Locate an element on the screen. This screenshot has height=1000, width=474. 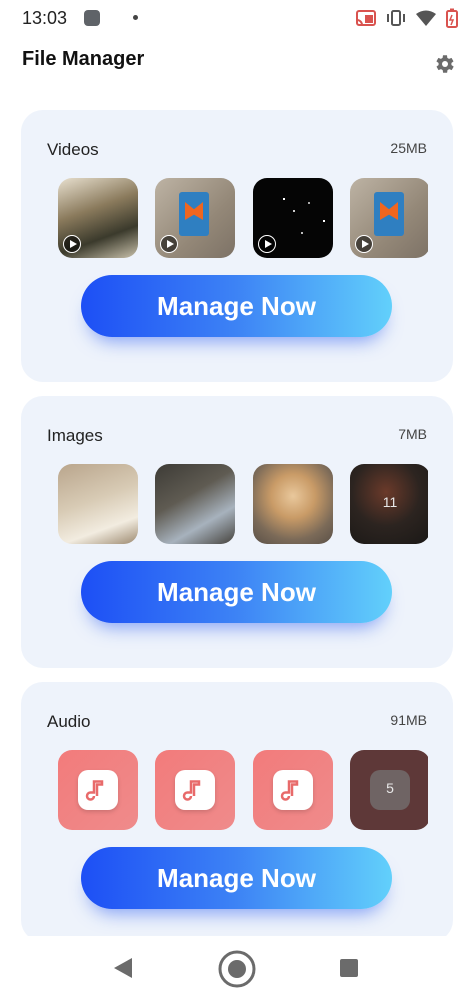
audio-thumb-4: 5 is located at coordinates (389, 790).